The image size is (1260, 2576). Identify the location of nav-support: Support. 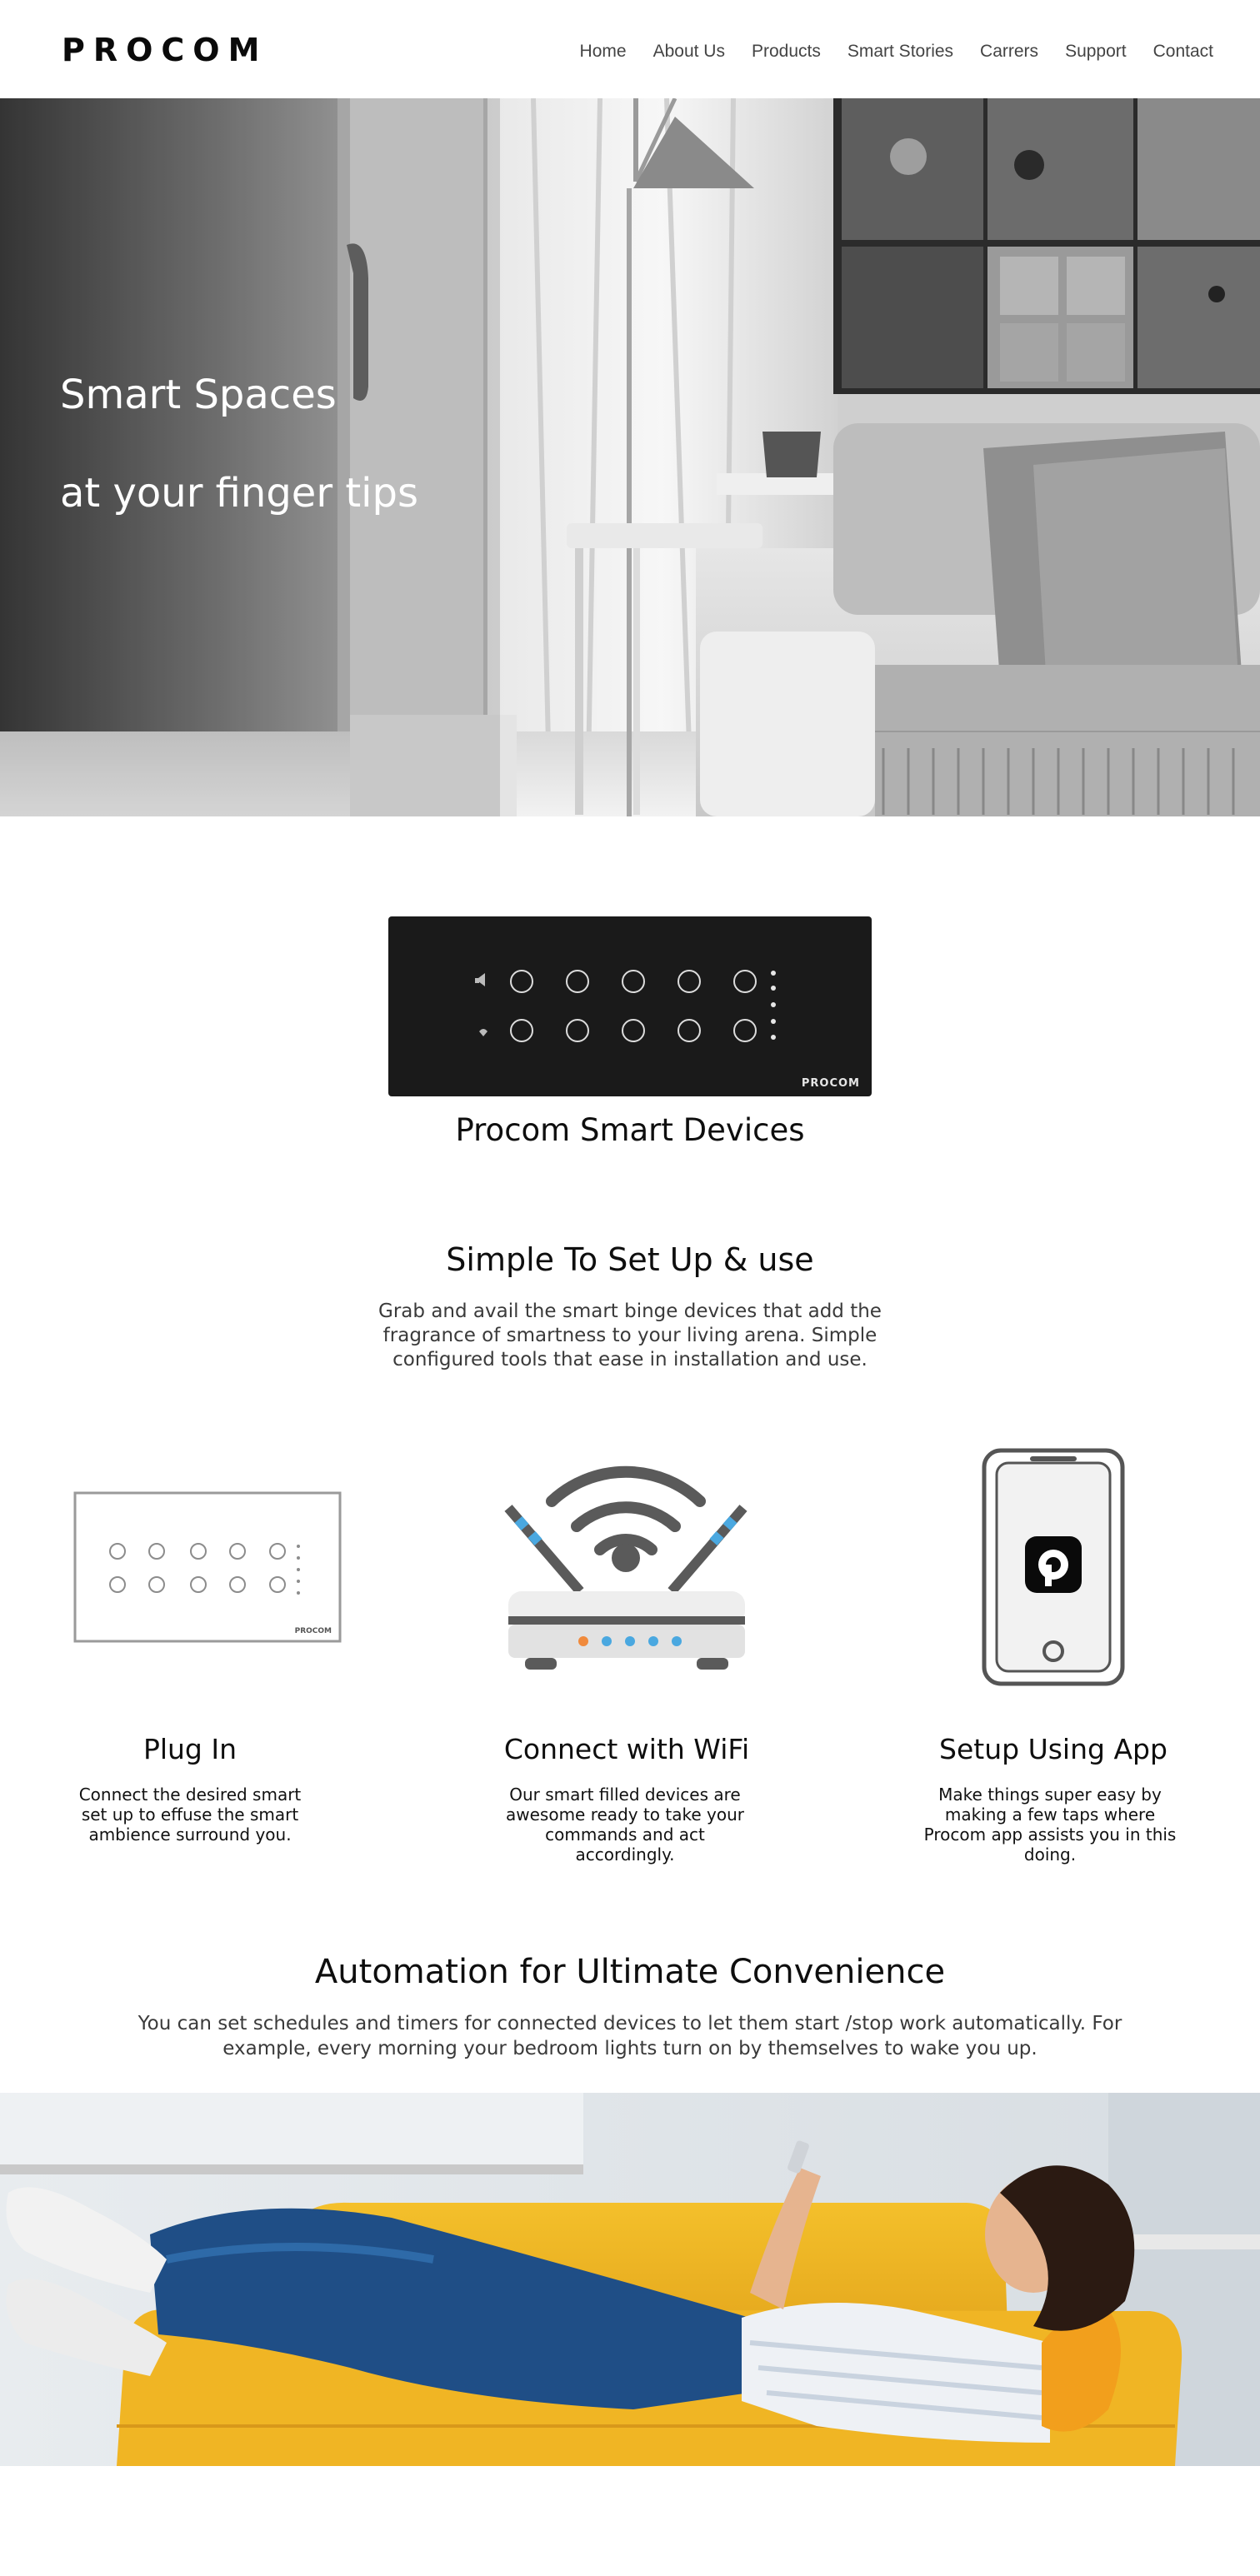
(1096, 52).